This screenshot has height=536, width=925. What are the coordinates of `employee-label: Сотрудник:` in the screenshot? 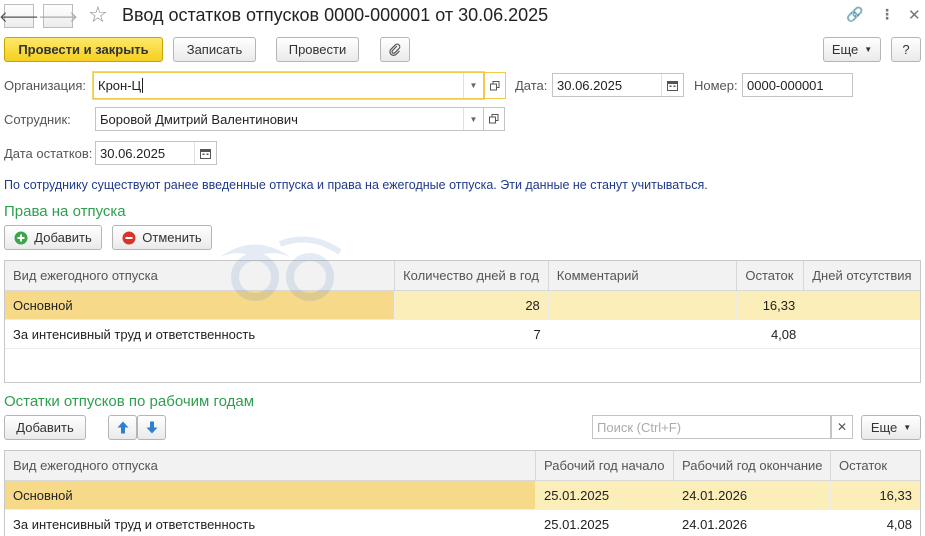 It's located at (37, 119).